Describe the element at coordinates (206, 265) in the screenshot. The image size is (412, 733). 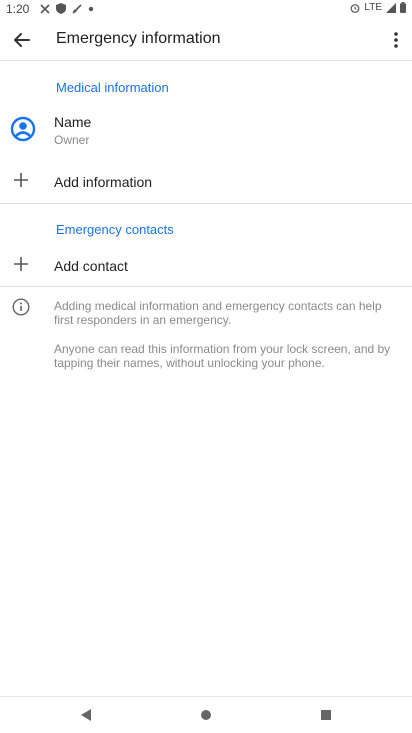
I see `add-contact-row: Add contact` at that location.